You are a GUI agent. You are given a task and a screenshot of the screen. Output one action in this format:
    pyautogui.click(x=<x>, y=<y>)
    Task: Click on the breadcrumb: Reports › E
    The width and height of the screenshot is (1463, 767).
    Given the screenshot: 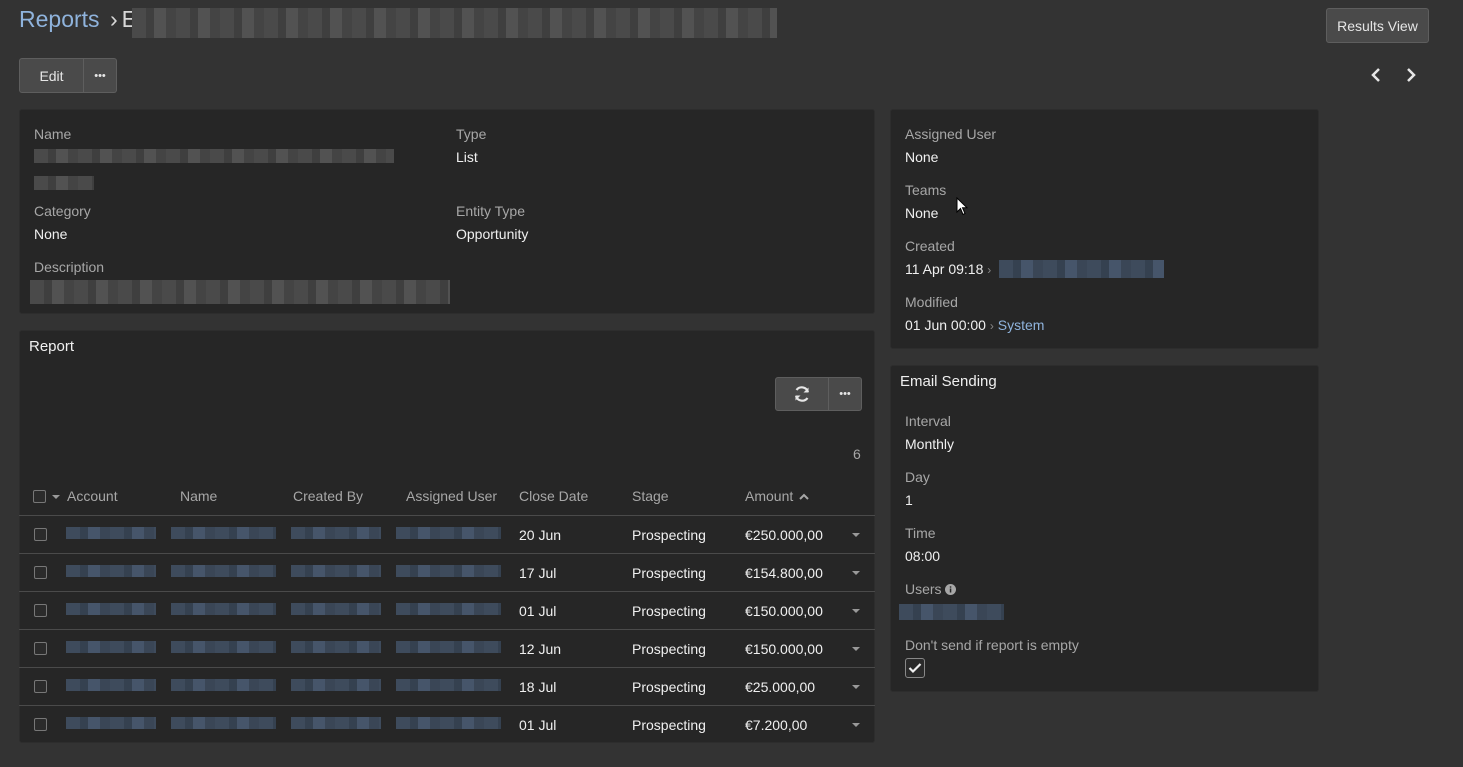 What is the action you would take?
    pyautogui.click(x=78, y=19)
    